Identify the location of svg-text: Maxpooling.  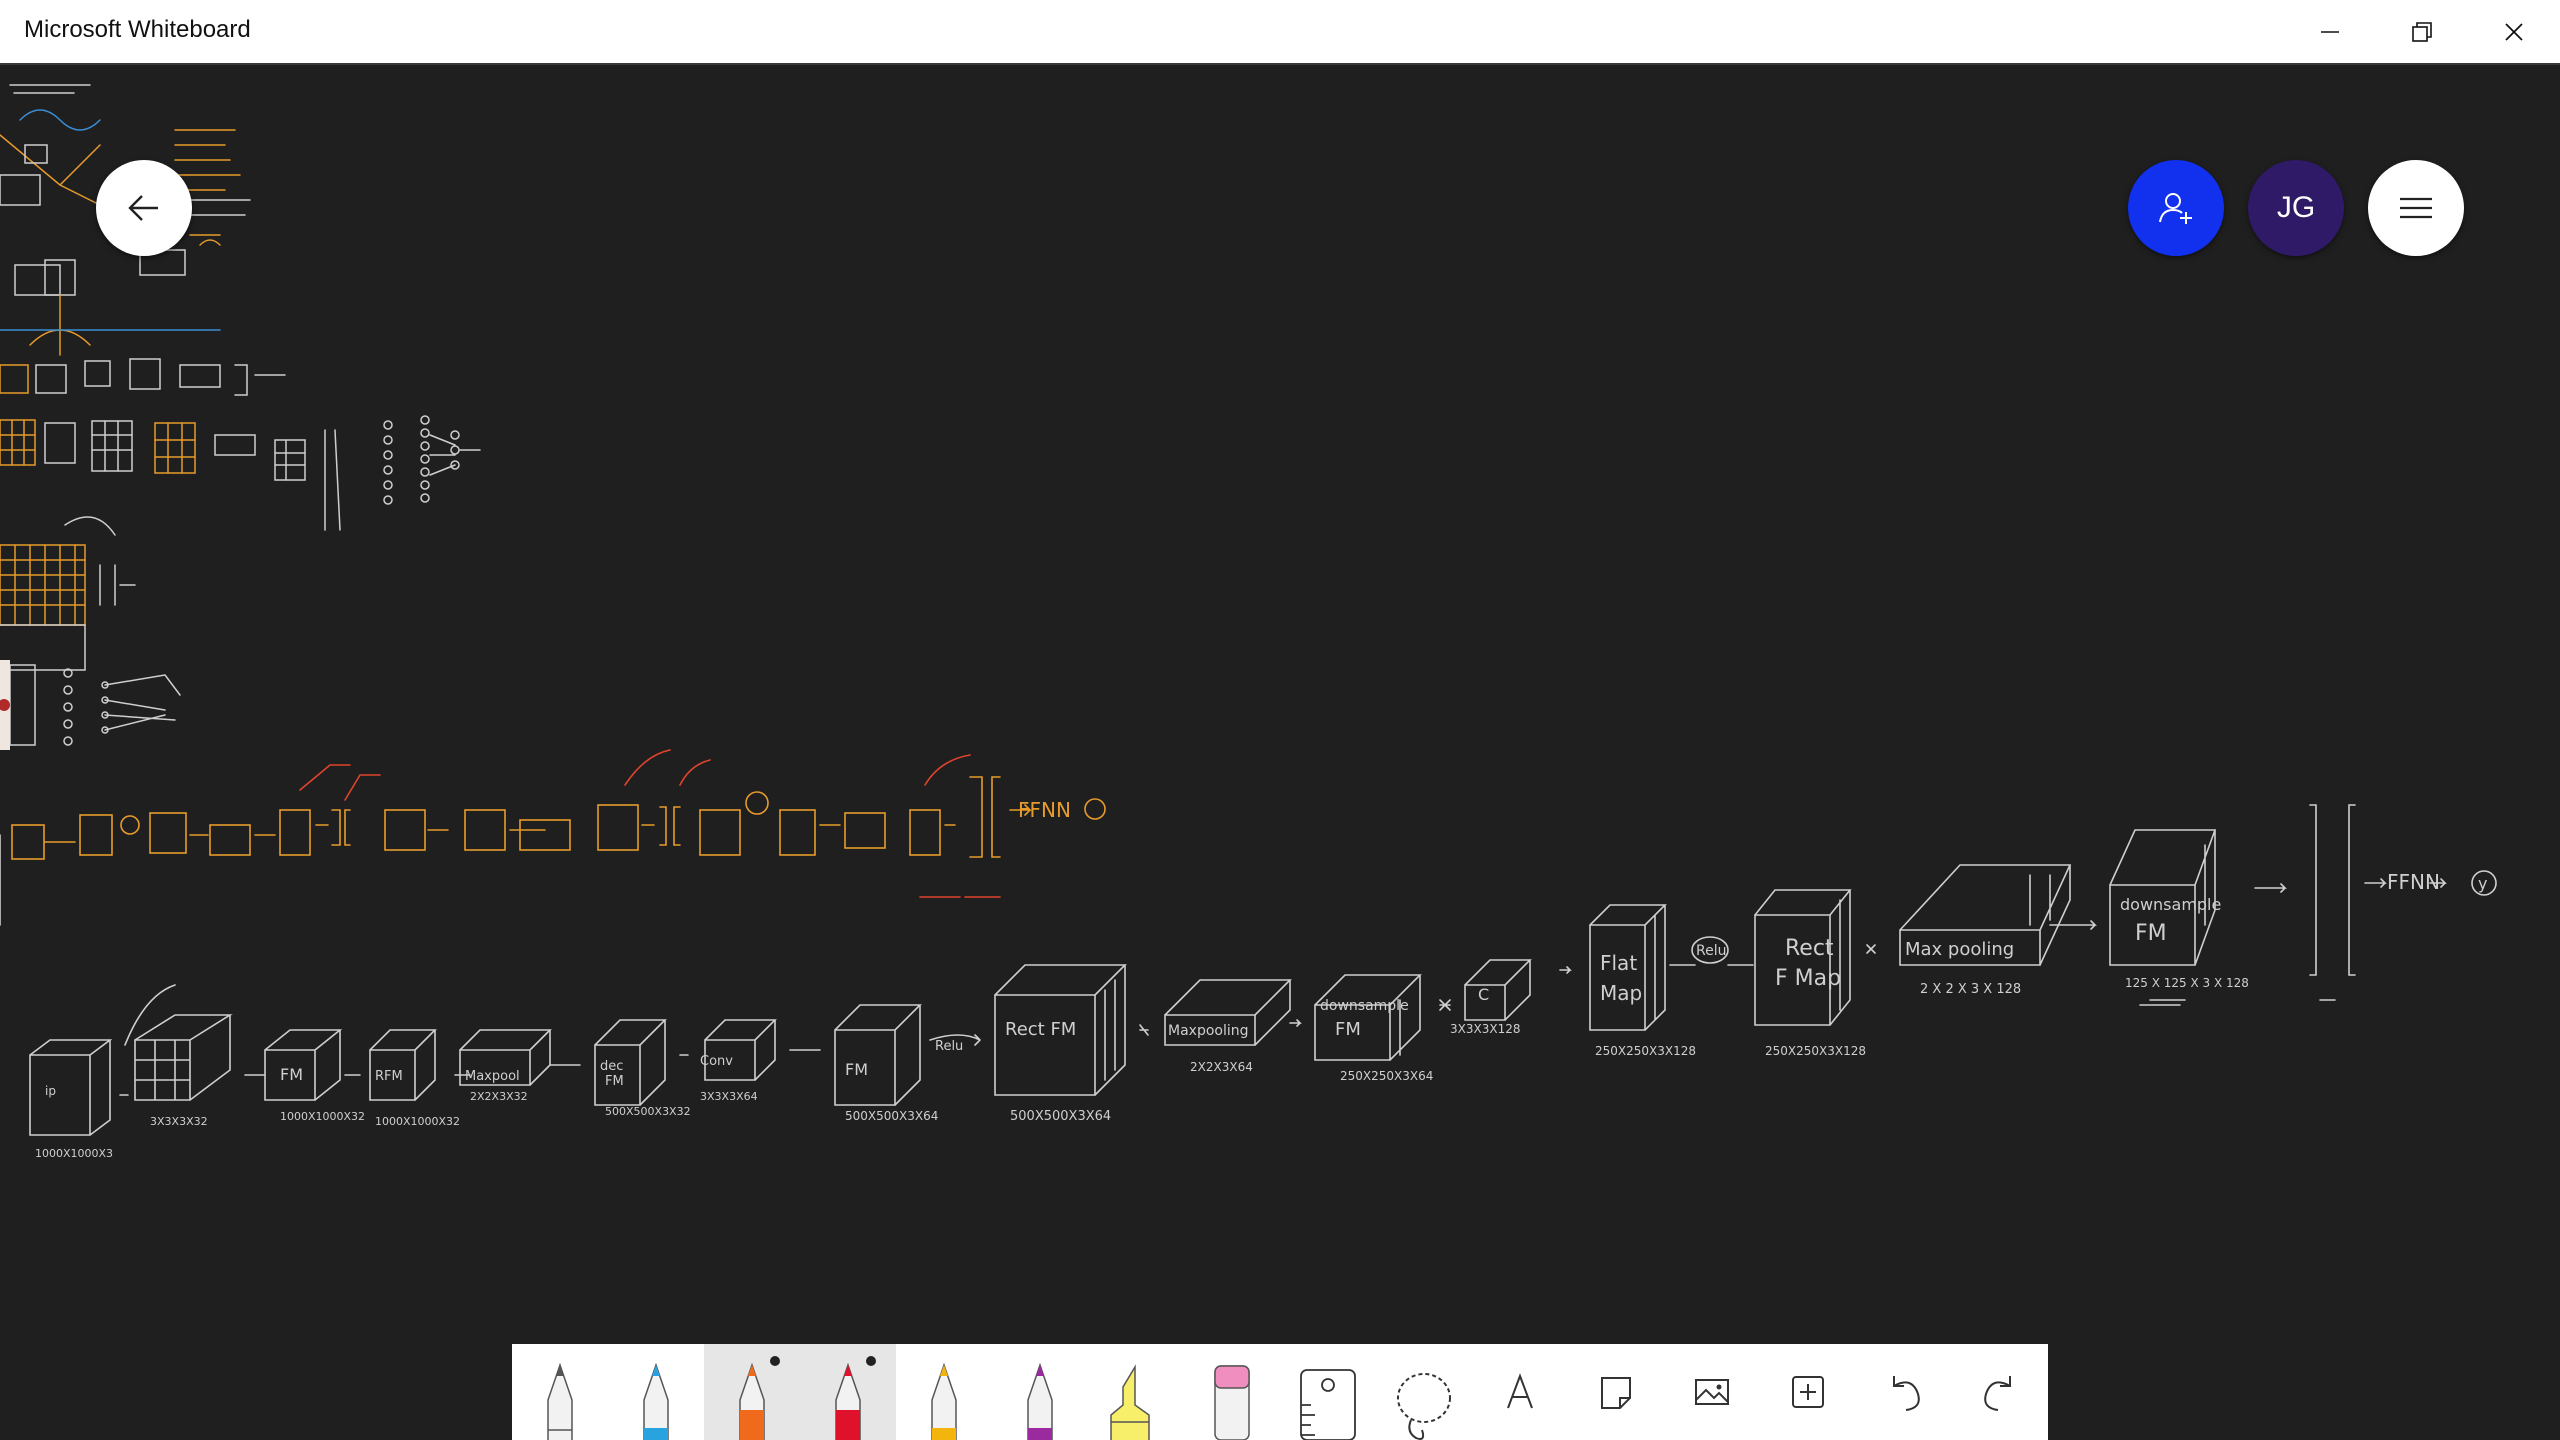
(1208, 1031).